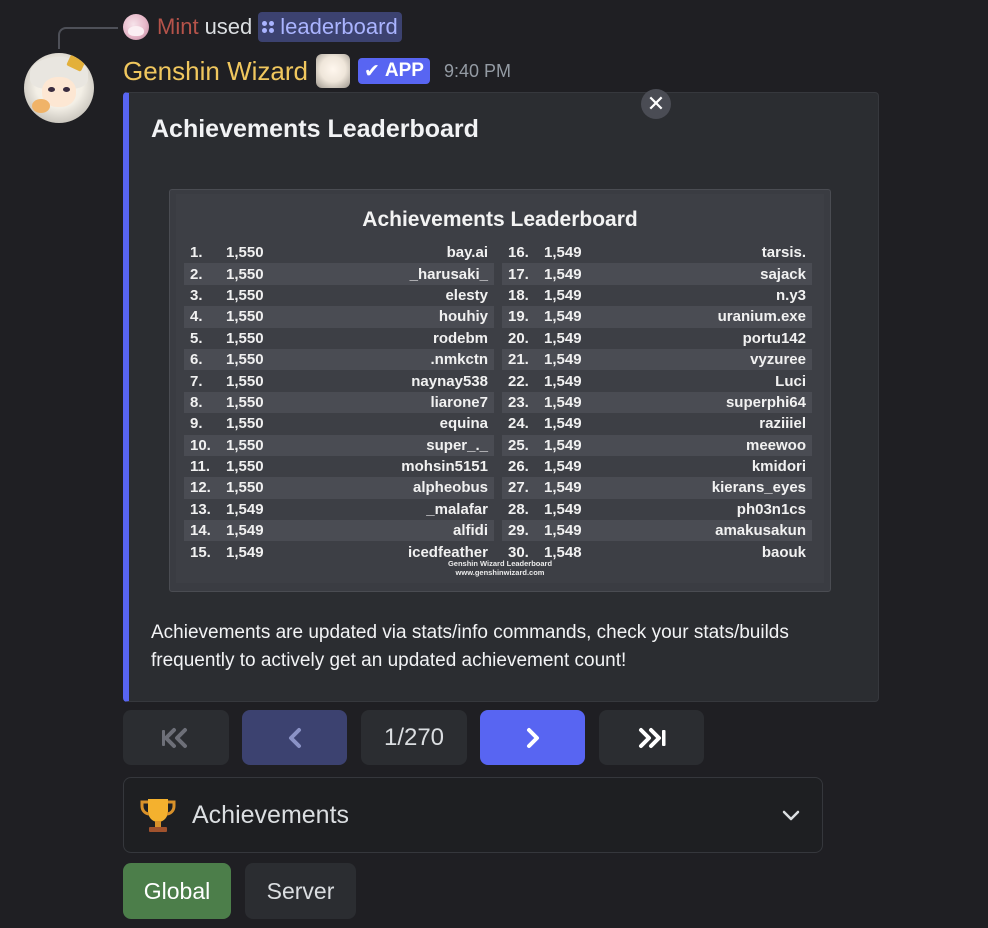  What do you see at coordinates (657, 359) in the screenshot?
I see `leaderboard-row: 21. 1,549 vyzuree` at bounding box center [657, 359].